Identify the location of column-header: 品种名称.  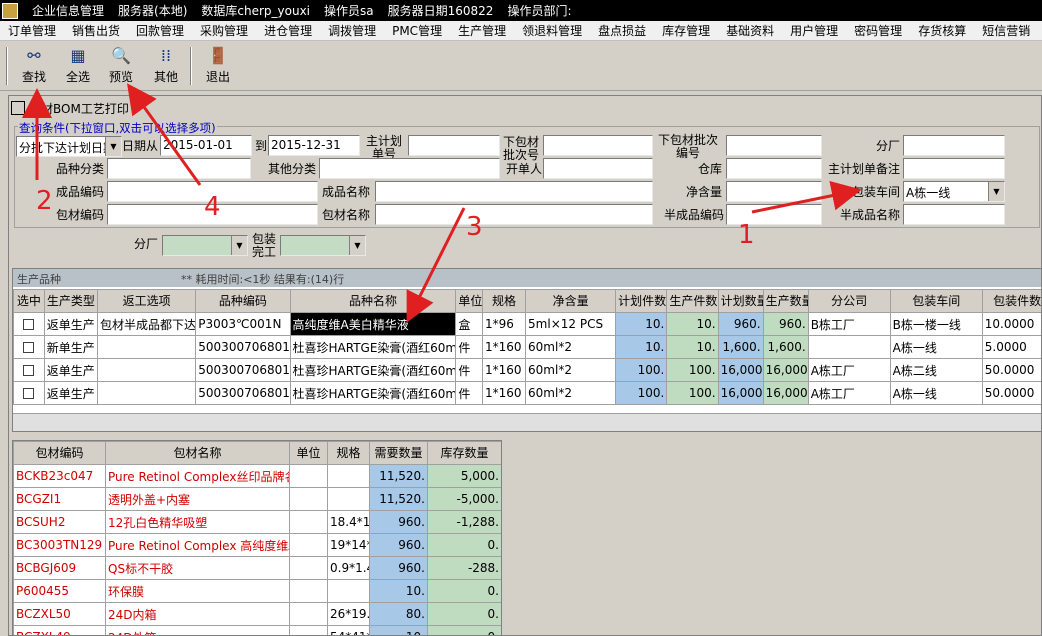
(373, 301).